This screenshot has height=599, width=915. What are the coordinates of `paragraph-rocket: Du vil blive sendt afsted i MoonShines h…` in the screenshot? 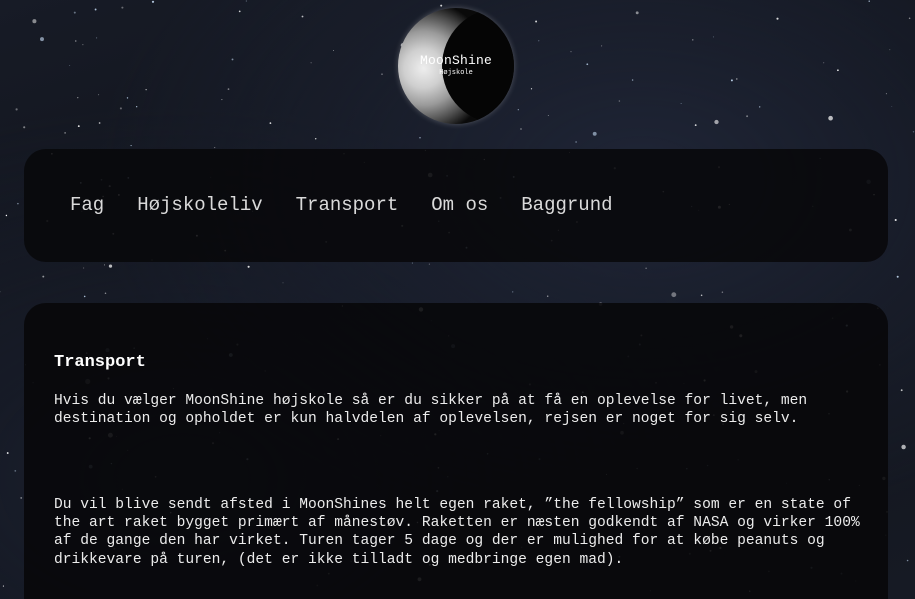 It's located at (457, 532).